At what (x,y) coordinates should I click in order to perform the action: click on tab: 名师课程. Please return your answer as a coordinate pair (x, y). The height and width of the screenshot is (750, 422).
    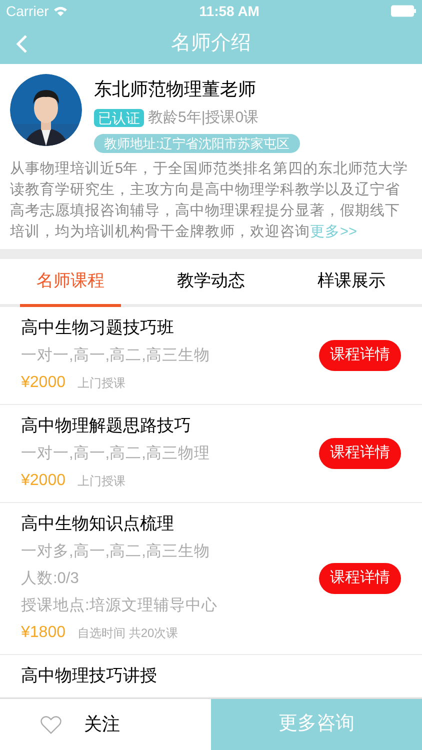
    Looking at the image, I should click on (70, 282).